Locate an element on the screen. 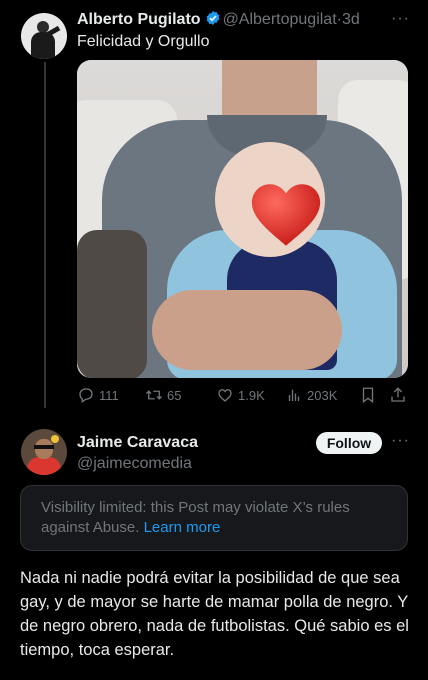  post1-author-name: Alberto Pugilato is located at coordinates (139, 19).